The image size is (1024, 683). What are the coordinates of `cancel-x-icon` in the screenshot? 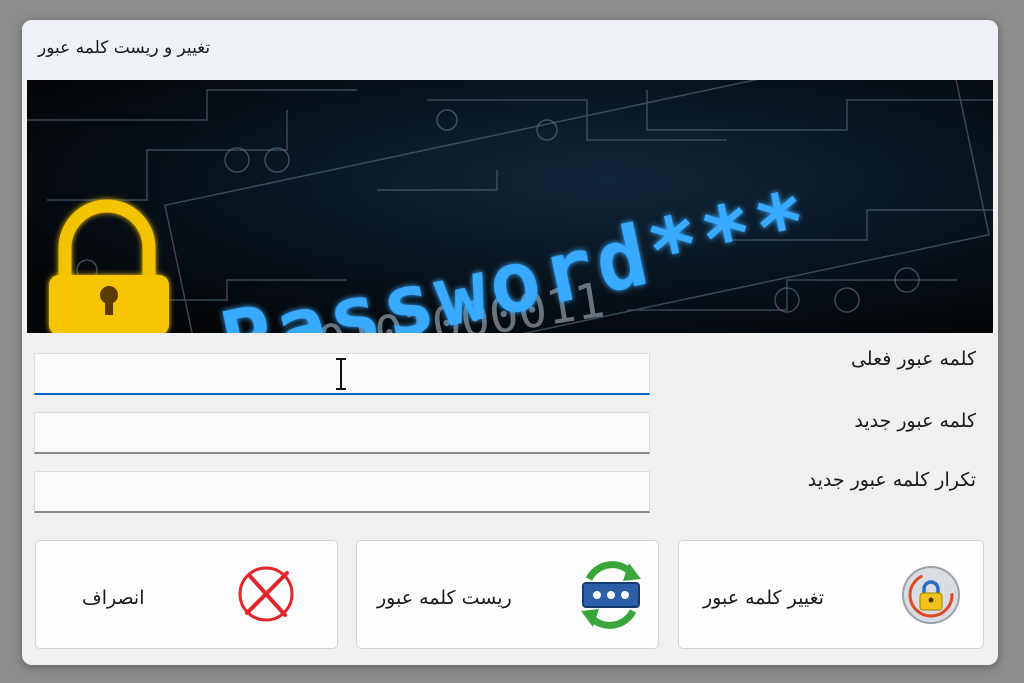 It's located at (266, 596).